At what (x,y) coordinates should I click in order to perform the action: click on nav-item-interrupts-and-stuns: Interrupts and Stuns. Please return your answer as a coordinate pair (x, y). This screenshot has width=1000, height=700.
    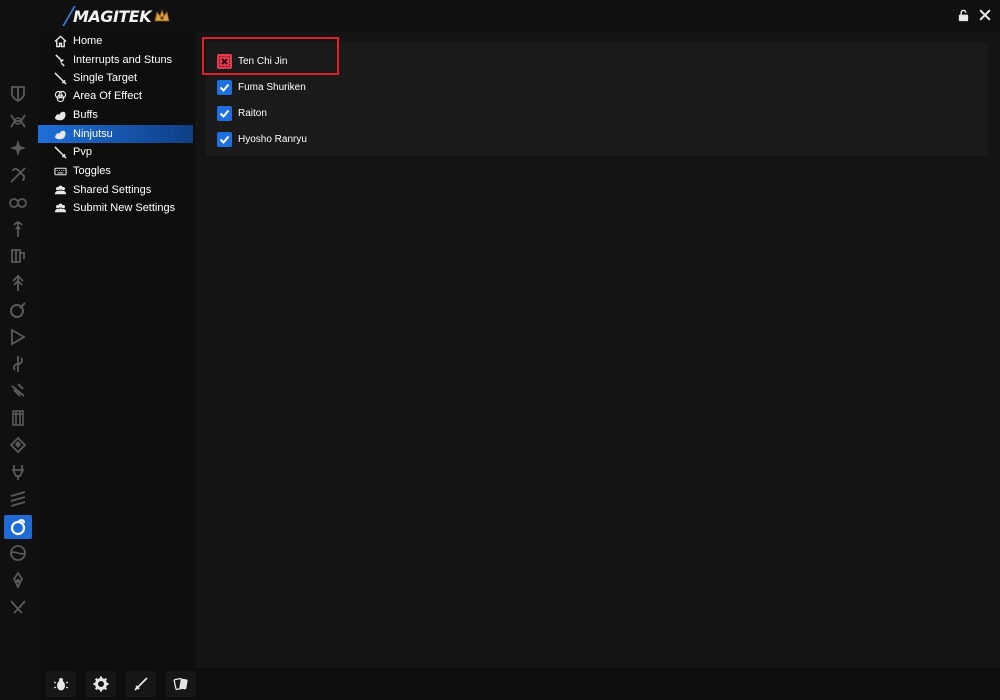
    Looking at the image, I should click on (115, 60).